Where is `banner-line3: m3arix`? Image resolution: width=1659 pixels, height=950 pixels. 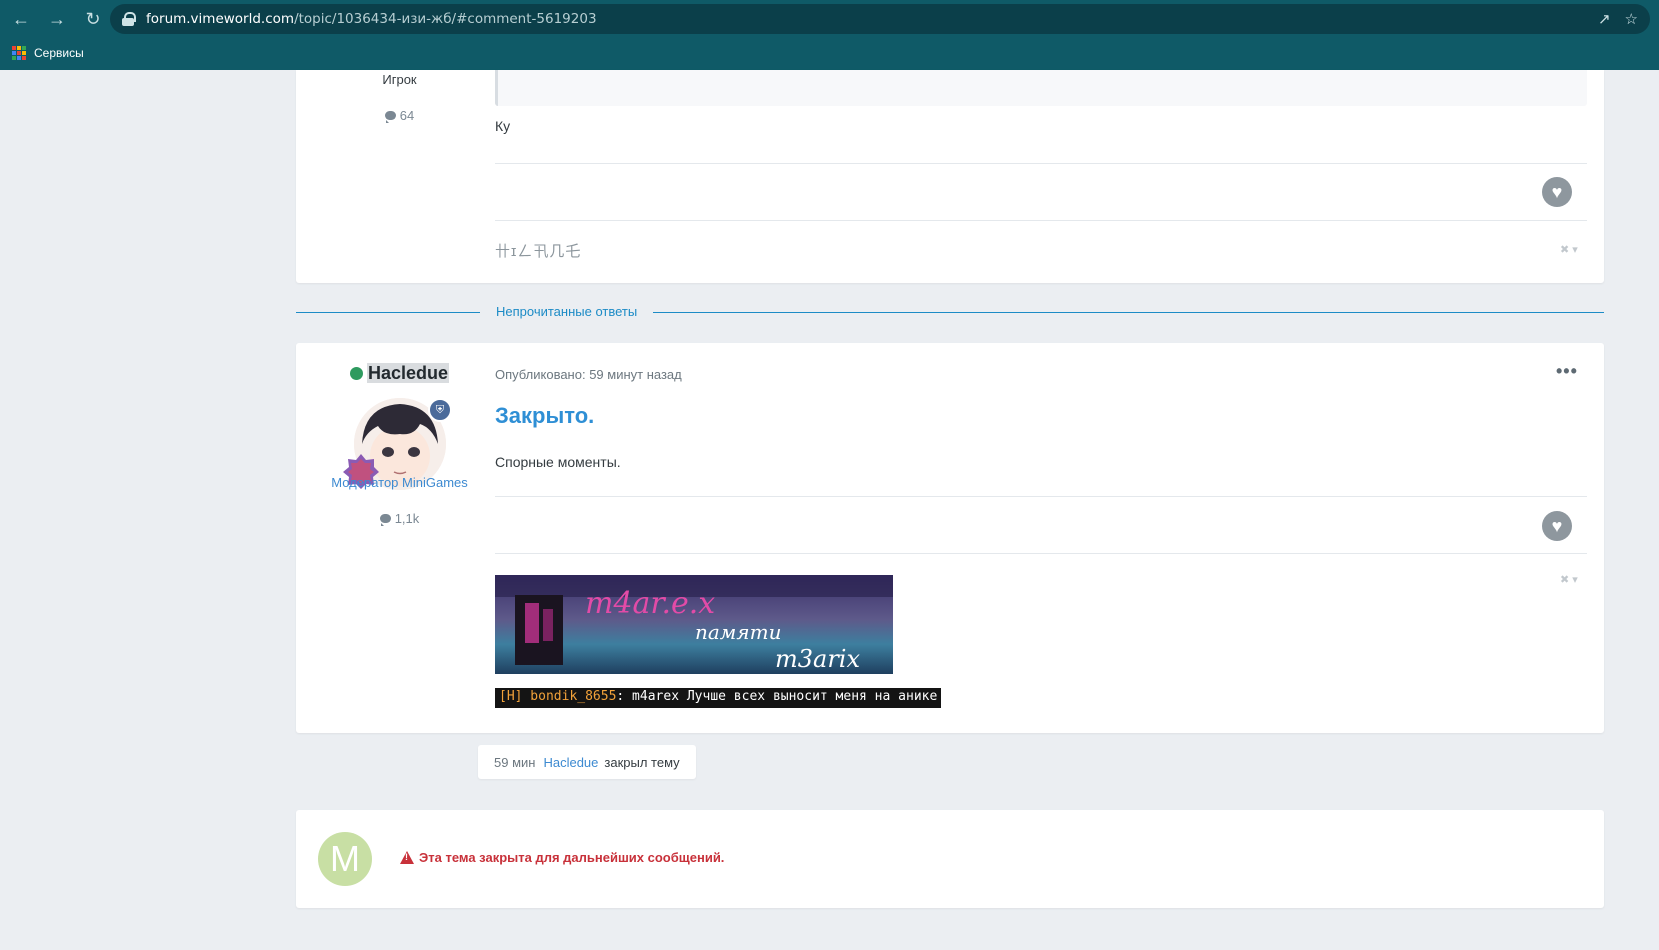
banner-line3: m3arix is located at coordinates (817, 659).